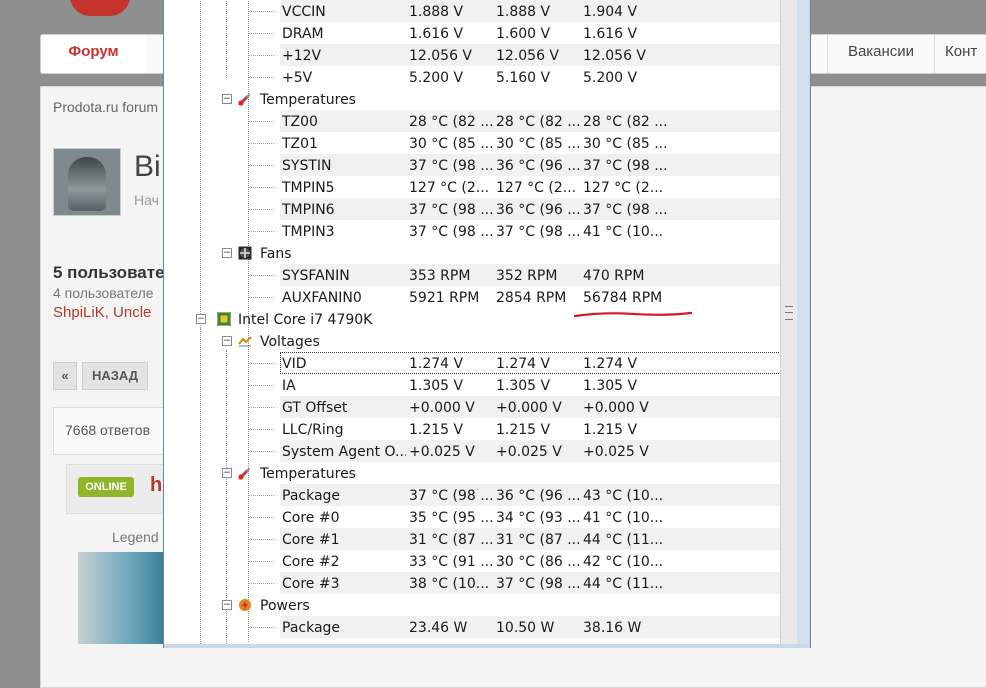  Describe the element at coordinates (300, 144) in the screenshot. I see `sensor-name: TZ01` at that location.